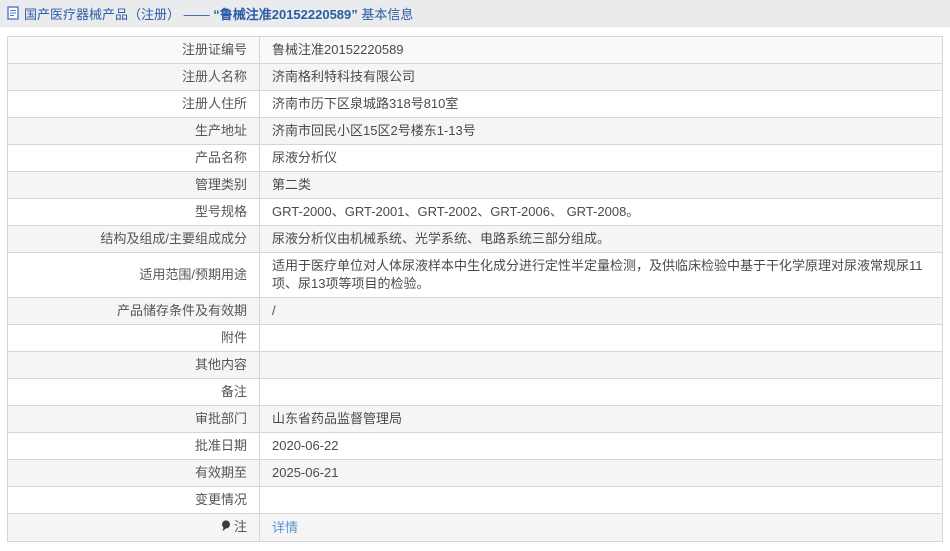 The width and height of the screenshot is (950, 551). What do you see at coordinates (133, 419) in the screenshot?
I see `row-label: 审批部门` at bounding box center [133, 419].